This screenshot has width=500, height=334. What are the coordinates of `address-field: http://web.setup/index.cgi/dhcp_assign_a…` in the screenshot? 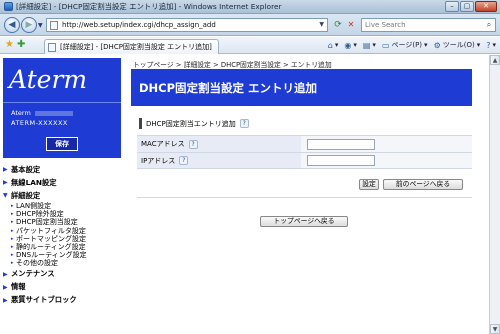 It's located at (187, 25).